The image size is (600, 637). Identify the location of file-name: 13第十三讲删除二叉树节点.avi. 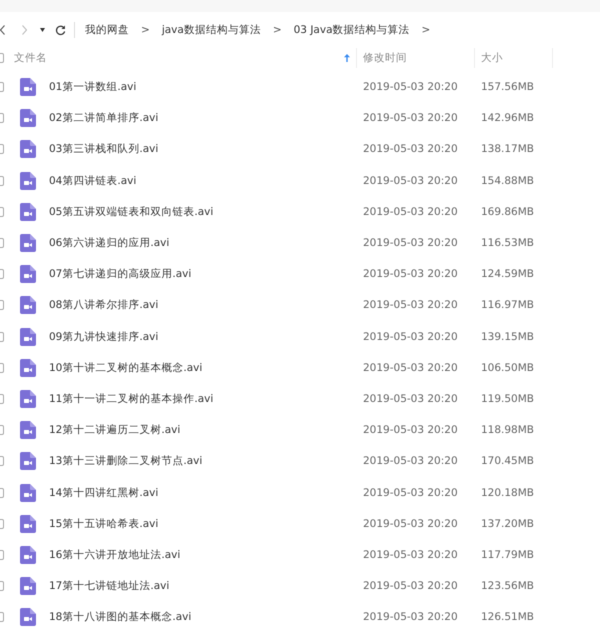
(125, 461).